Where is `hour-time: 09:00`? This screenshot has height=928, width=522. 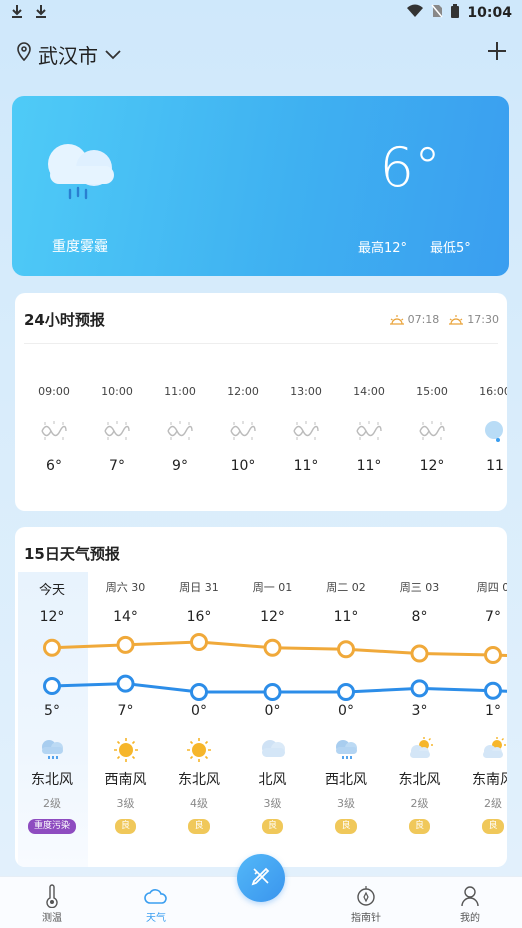 hour-time: 09:00 is located at coordinates (54, 391).